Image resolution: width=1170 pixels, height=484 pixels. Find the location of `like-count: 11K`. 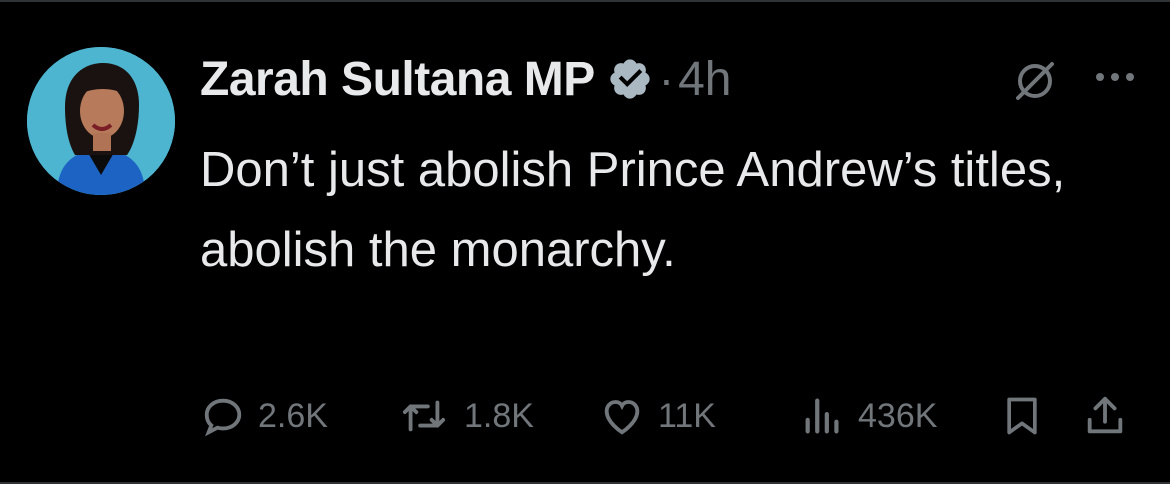

like-count: 11K is located at coordinates (687, 415).